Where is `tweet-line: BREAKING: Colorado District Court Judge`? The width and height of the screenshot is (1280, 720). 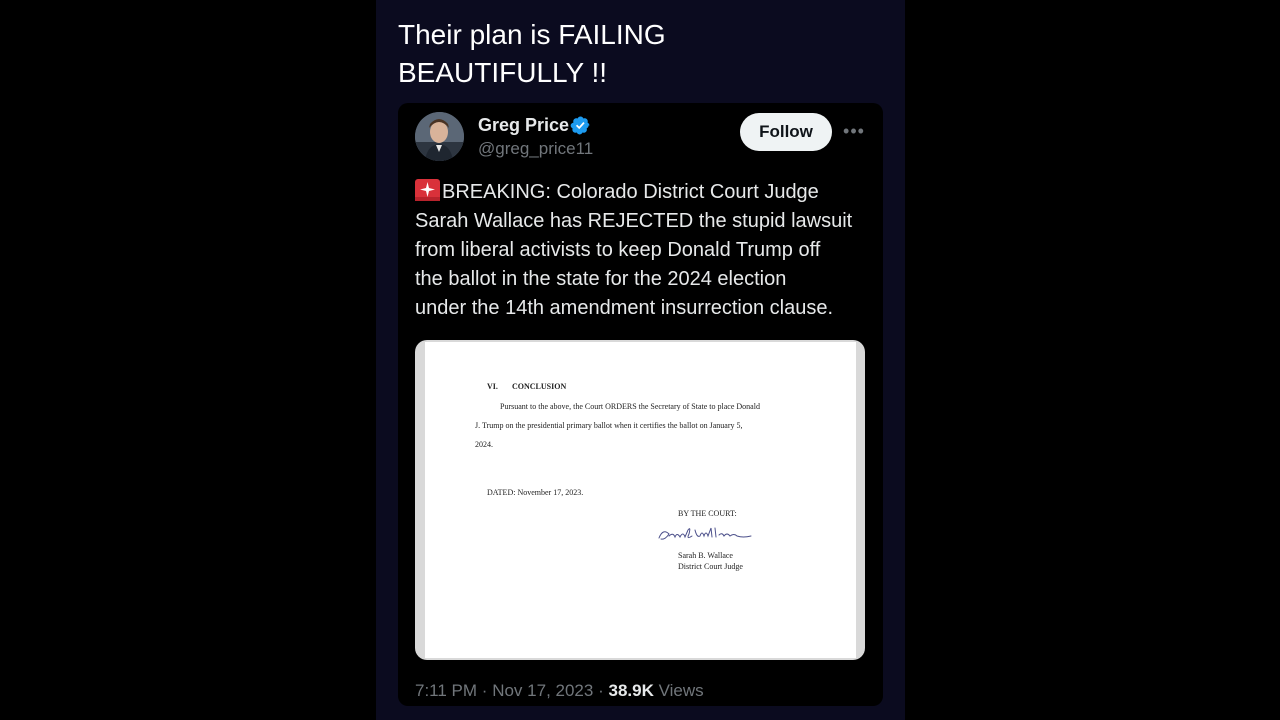 tweet-line: BREAKING: Colorado District Court Judge is located at coordinates (645, 192).